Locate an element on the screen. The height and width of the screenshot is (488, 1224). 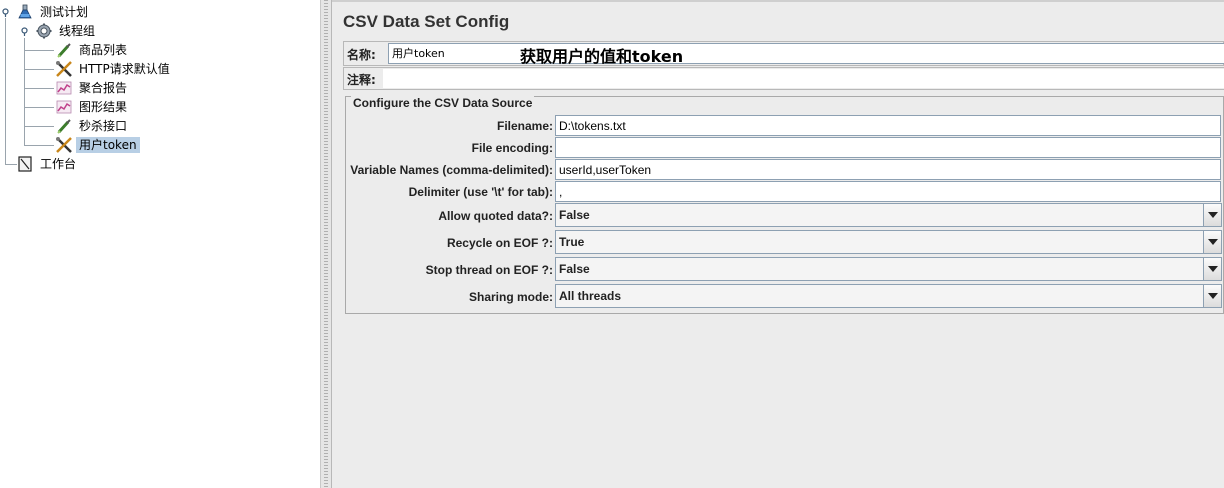
name-row: 名称: 用户token is located at coordinates (783, 53).